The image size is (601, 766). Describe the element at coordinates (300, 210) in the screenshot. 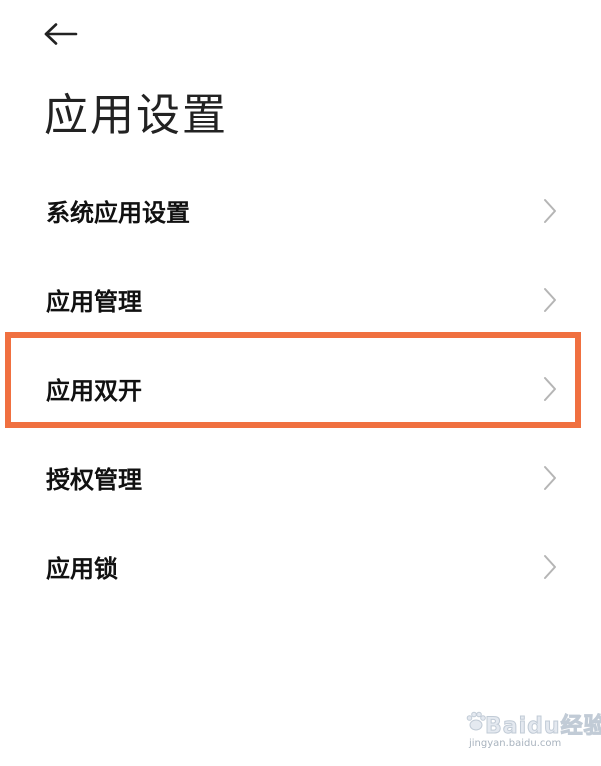

I see `settings-item-system-app-settings: 系统应用设置` at that location.